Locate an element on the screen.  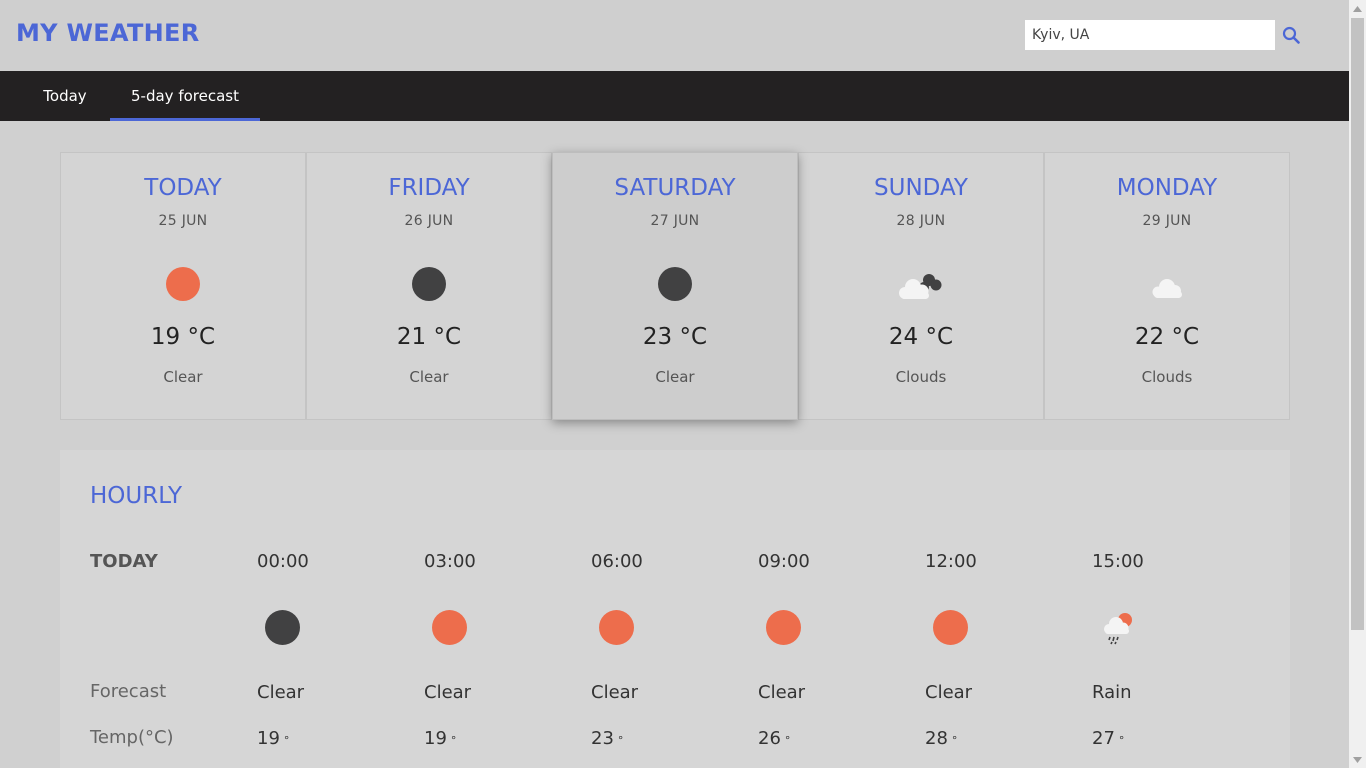
nav-bar: Today 5-day forecast is located at coordinates (674, 96).